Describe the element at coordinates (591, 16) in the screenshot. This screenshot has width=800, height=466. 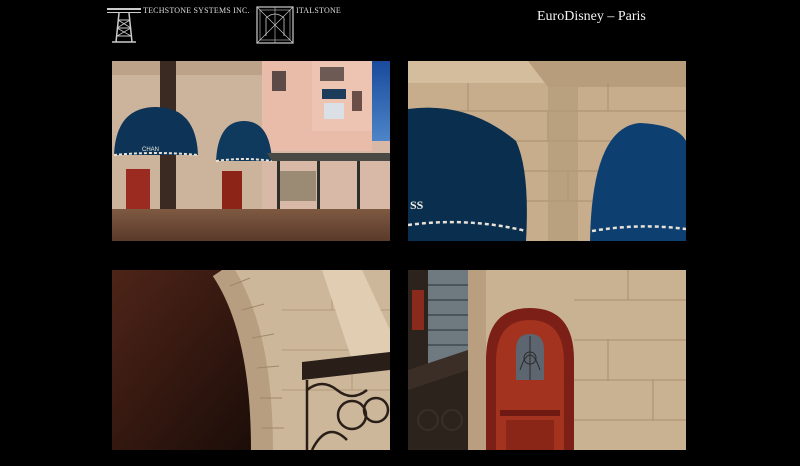
I see `page-title: EuroDisney – Paris` at that location.